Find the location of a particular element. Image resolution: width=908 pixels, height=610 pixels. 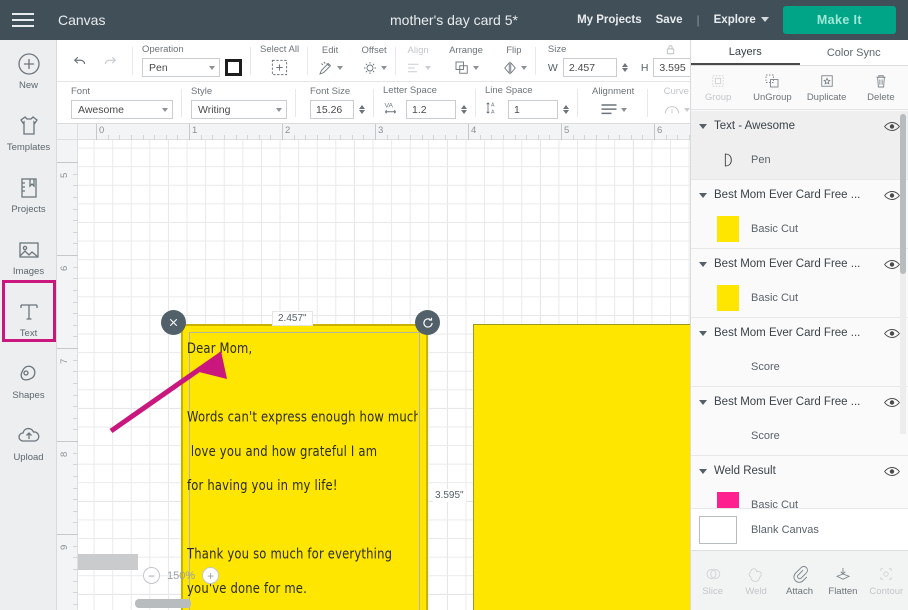

arrange-icon is located at coordinates (466, 68).